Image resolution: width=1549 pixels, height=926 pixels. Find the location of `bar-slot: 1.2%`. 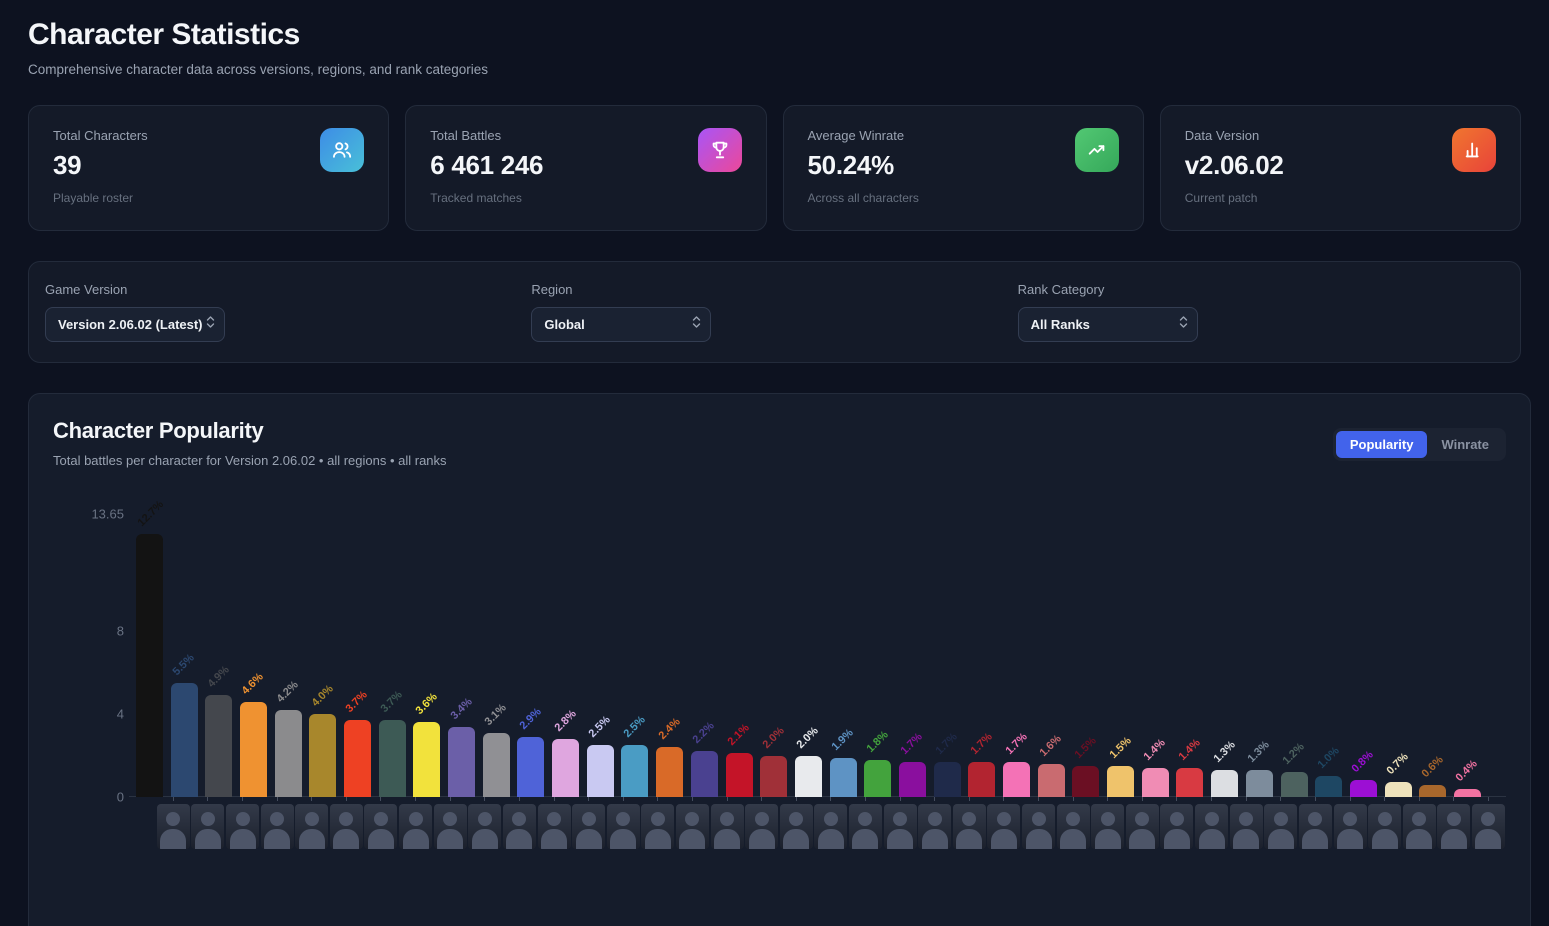

bar-slot: 1.2% is located at coordinates (1294, 655).